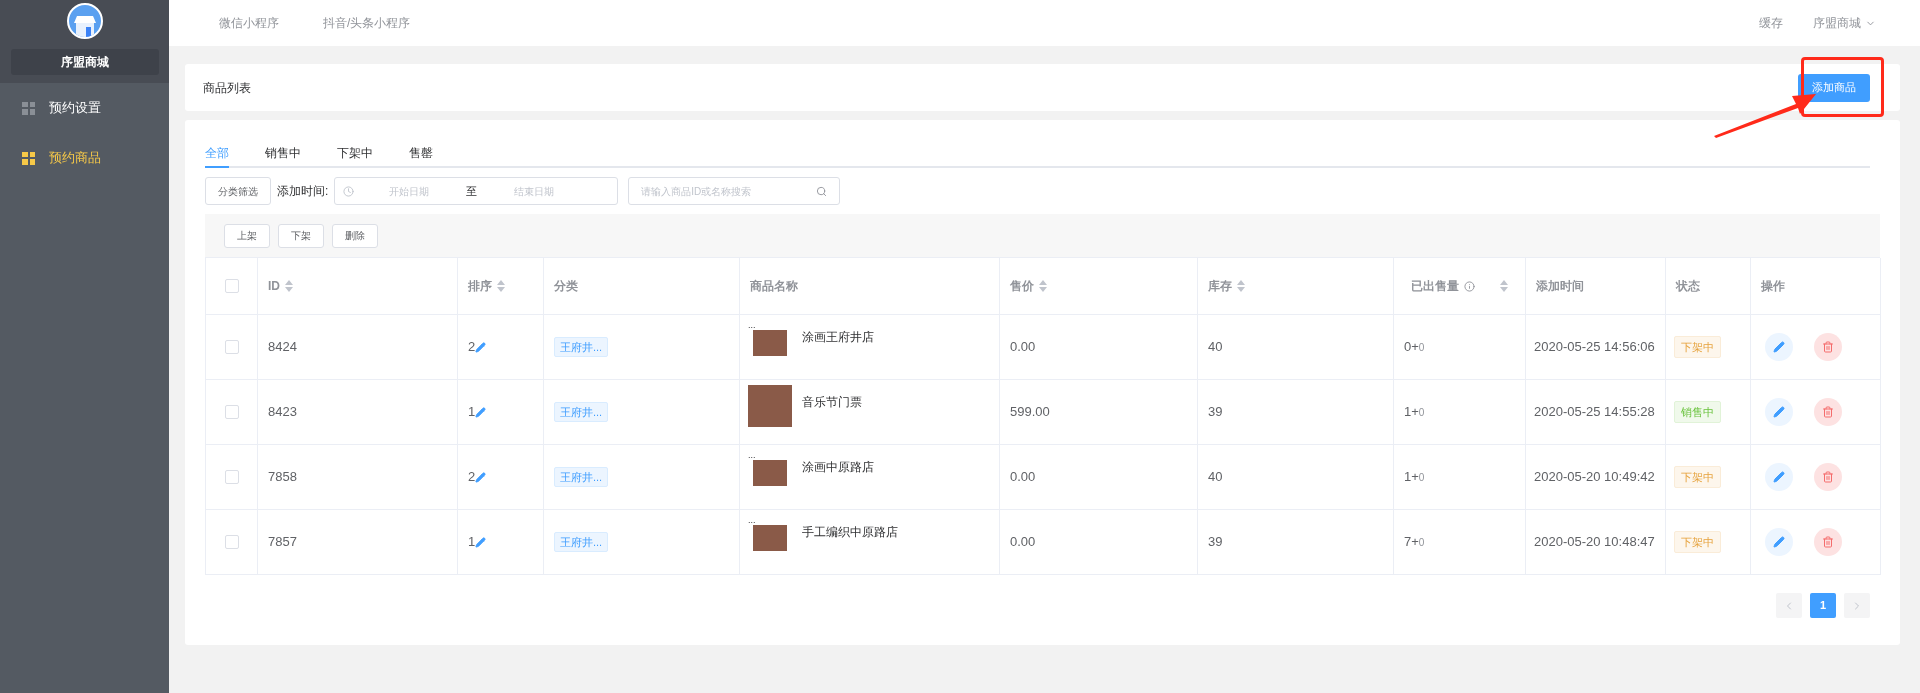 The image size is (1920, 693). Describe the element at coordinates (238, 191) in the screenshot. I see `category-filter-button: 分类筛选` at that location.